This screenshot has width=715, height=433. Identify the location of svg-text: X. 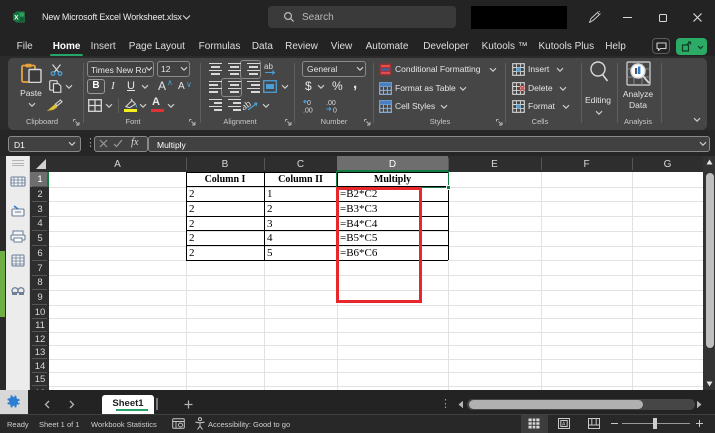
(16, 17).